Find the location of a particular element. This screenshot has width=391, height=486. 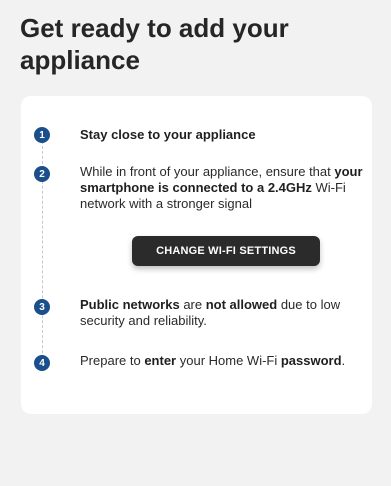

step-text-part: are is located at coordinates (192, 304).